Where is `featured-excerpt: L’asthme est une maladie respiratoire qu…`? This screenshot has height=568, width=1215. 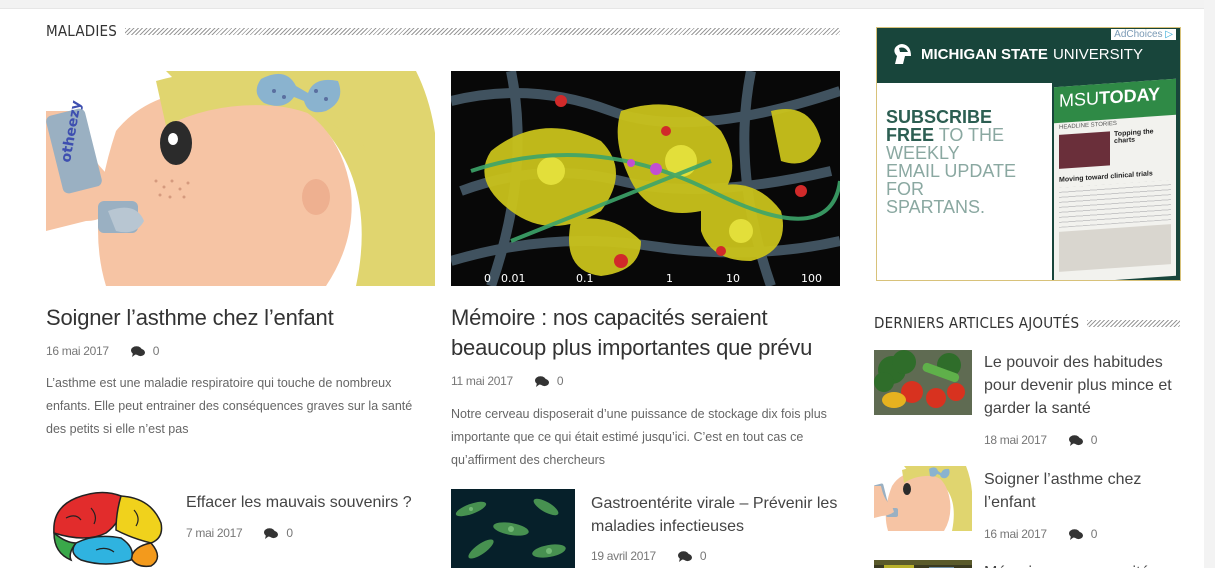
featured-excerpt: L’asthme est une maladie respiratoire qu… is located at coordinates (229, 406).